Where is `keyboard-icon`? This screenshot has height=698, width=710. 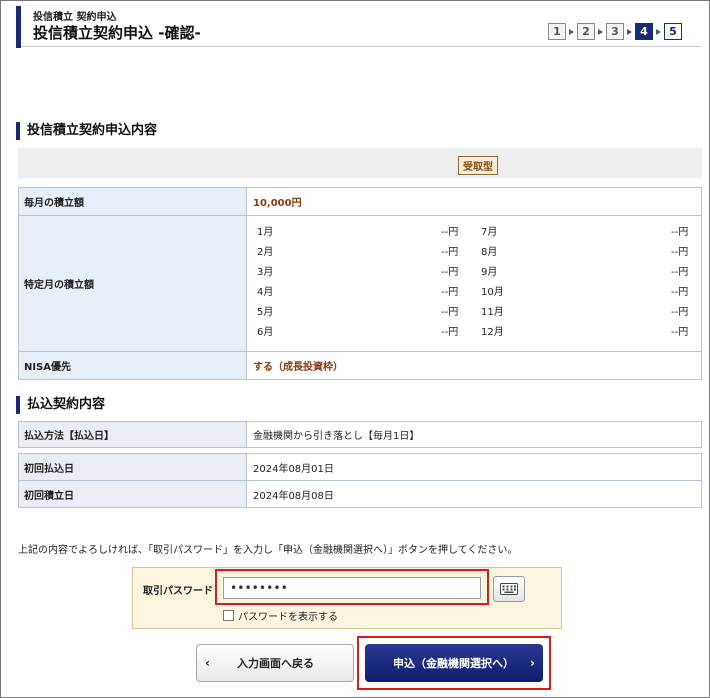
keyboard-icon is located at coordinates (509, 589).